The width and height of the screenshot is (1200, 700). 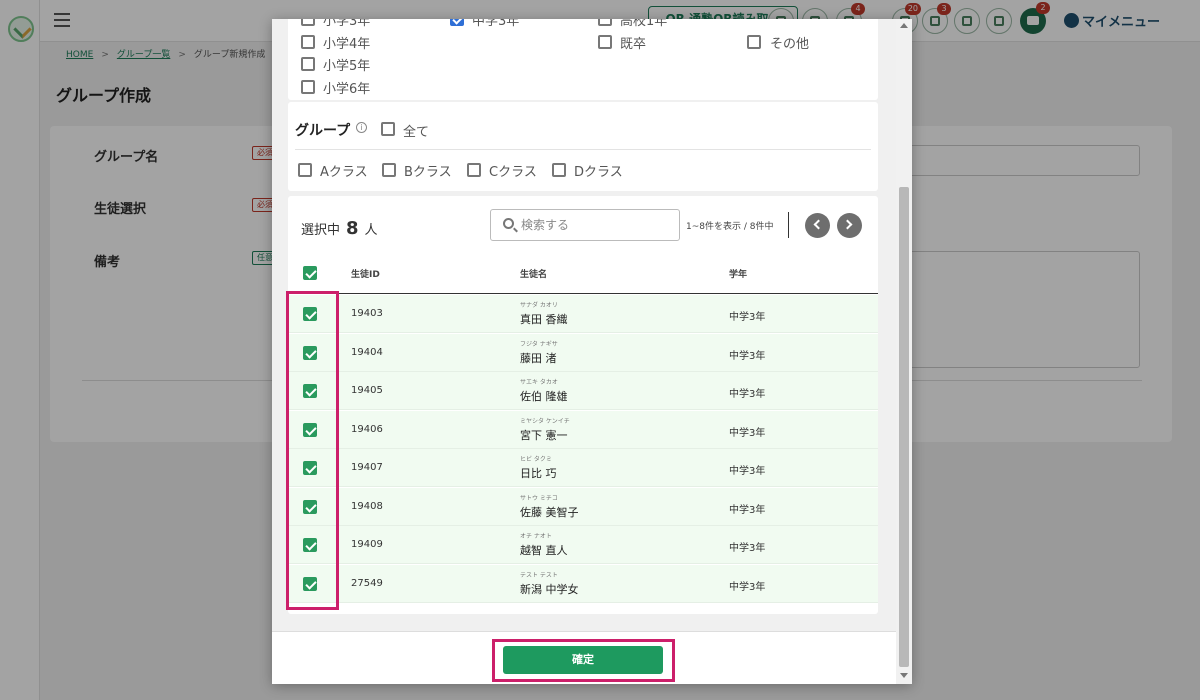 I want to click on table-row: 19409 オチ ナオト越智 直人 中学3年, so click(x=583, y=545).